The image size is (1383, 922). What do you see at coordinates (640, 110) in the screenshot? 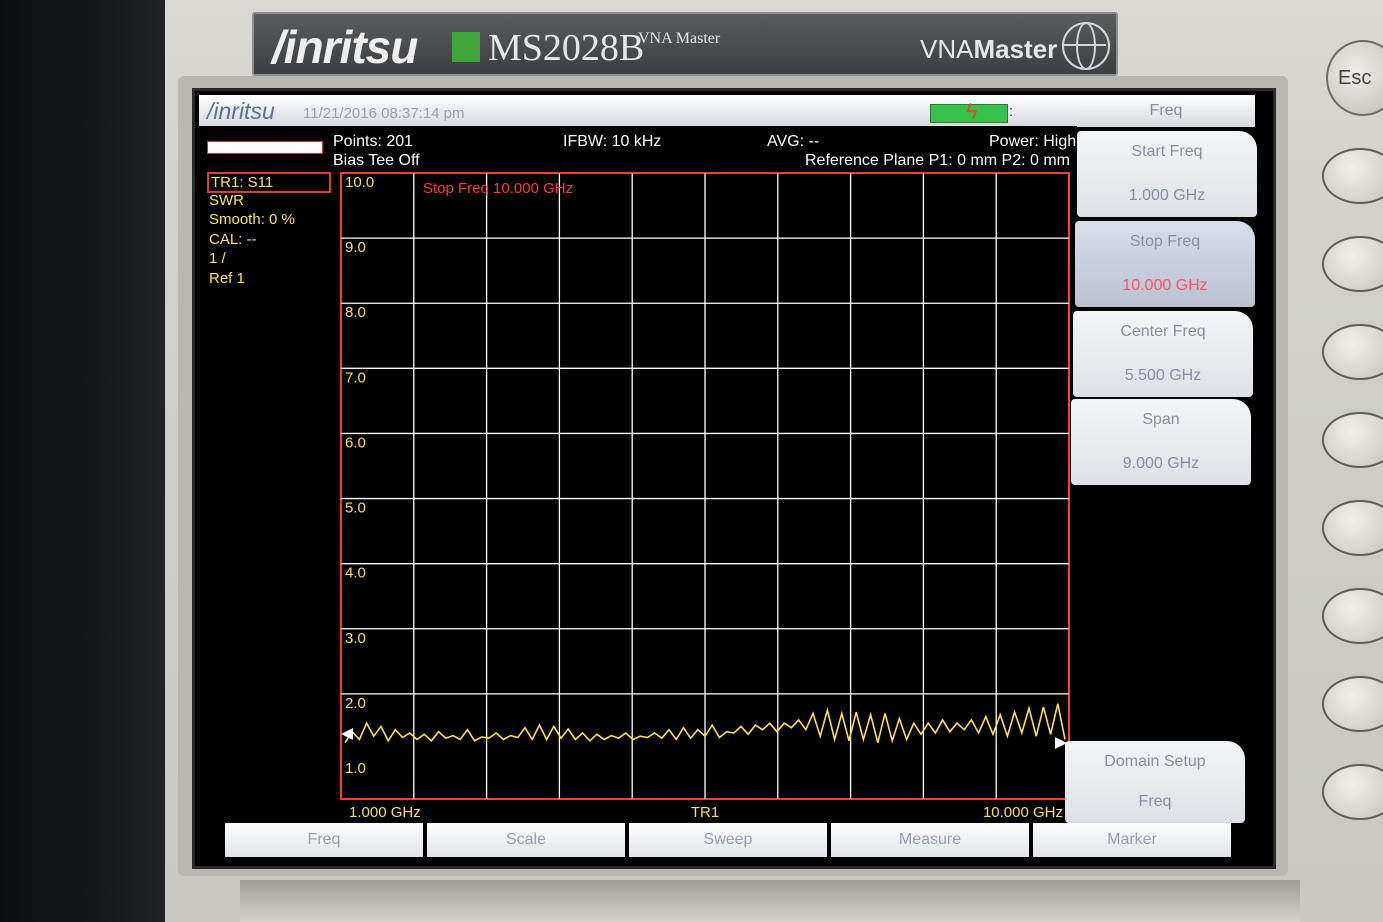
I see `title-bar: /inritsu 11/21/2016 08:37:14 pm ϟ :` at bounding box center [640, 110].